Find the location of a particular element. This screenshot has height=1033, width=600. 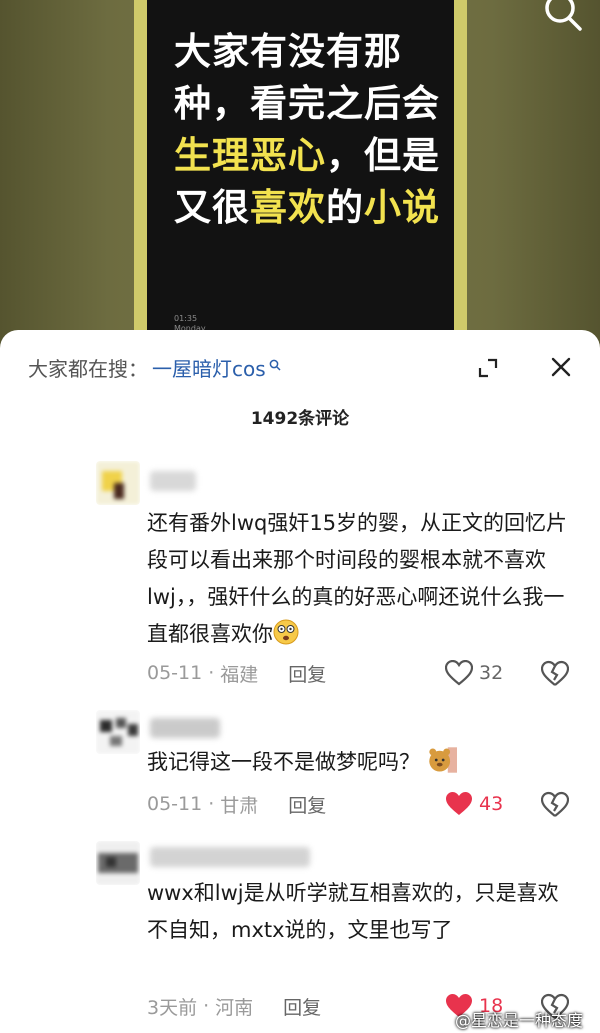

bear-emoji-icon is located at coordinates (442, 760).